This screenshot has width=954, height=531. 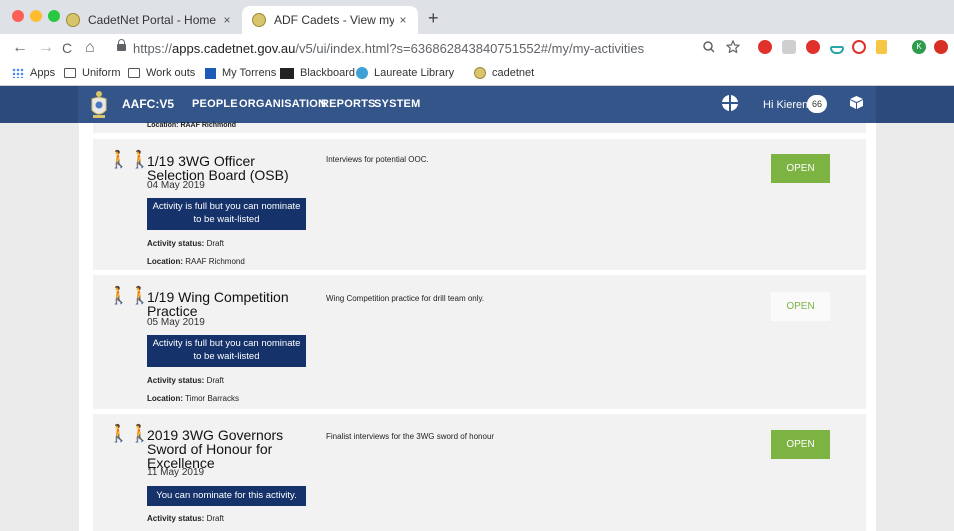 I want to click on activity-description: Interviews for potential OOC., so click(x=377, y=159).